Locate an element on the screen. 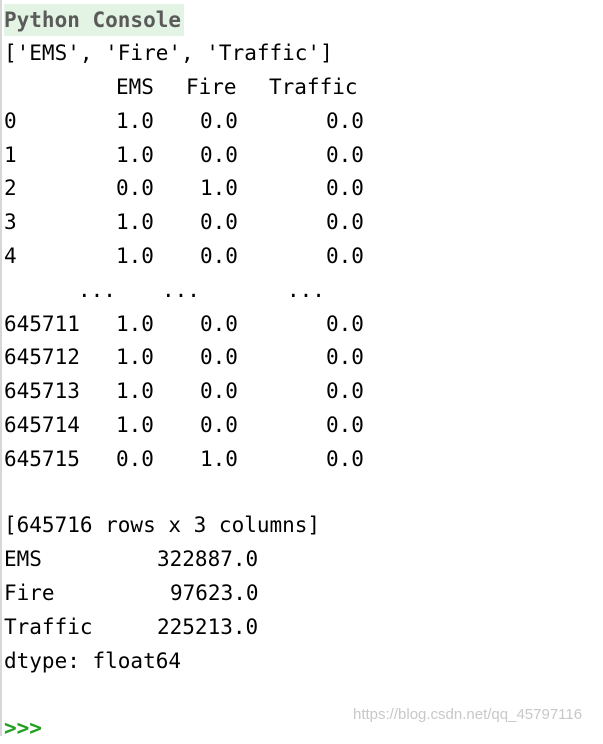 The width and height of the screenshot is (603, 744). row-index: 645713 is located at coordinates (42, 391).